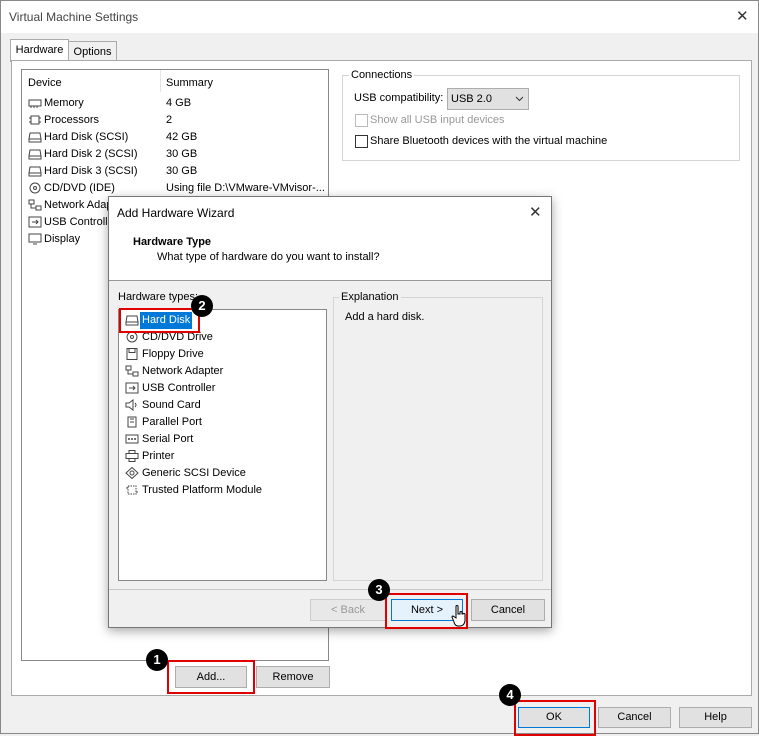 The width and height of the screenshot is (759, 736). I want to click on ok-button: OK, so click(554, 717).